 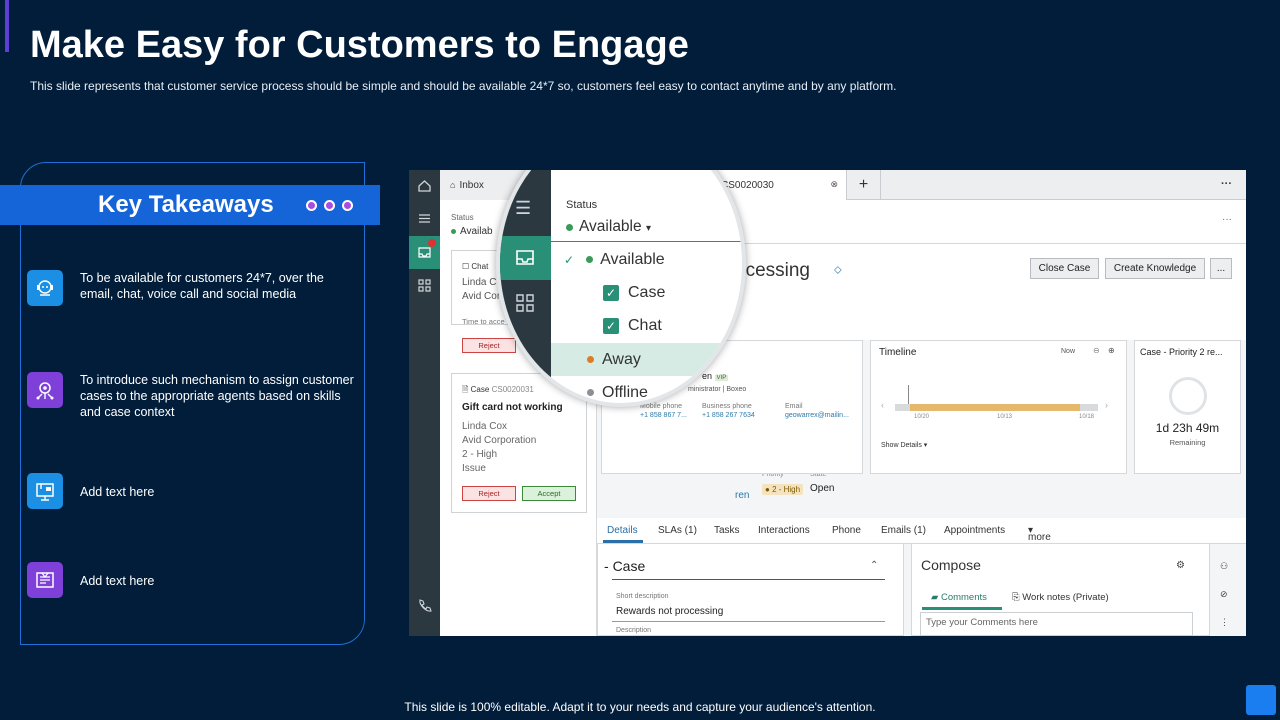 What do you see at coordinates (489, 493) in the screenshot?
I see `case-reject-button: Reject` at bounding box center [489, 493].